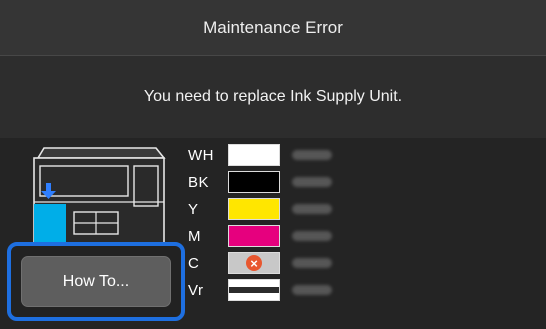 The width and height of the screenshot is (546, 329). I want to click on ink-row-m: M, so click(283, 236).